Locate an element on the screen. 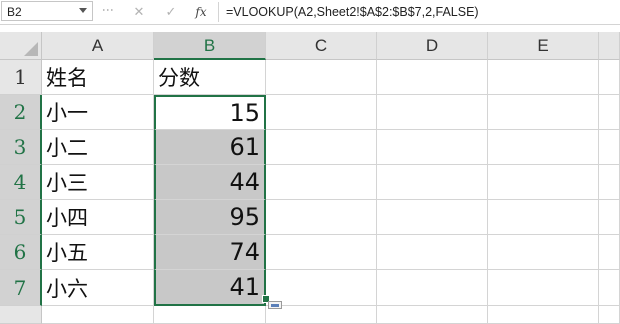 The height and width of the screenshot is (324, 620). cell-b7: 41 is located at coordinates (210, 288).